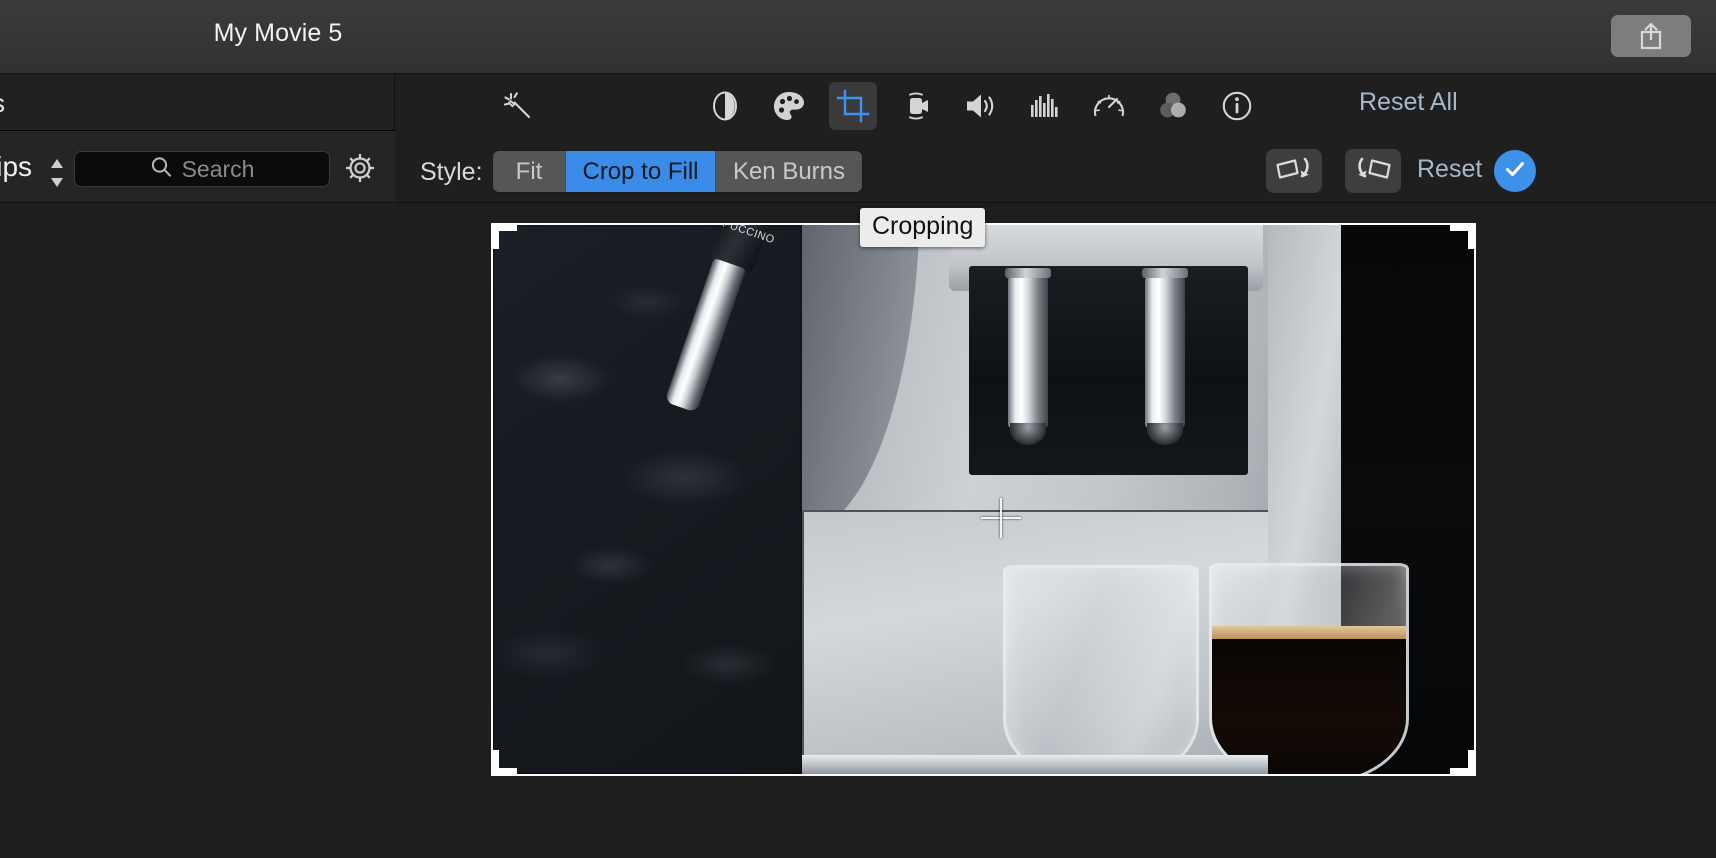 This screenshot has width=1716, height=858. What do you see at coordinates (1028, 273) in the screenshot?
I see `art-spout-collar-left` at bounding box center [1028, 273].